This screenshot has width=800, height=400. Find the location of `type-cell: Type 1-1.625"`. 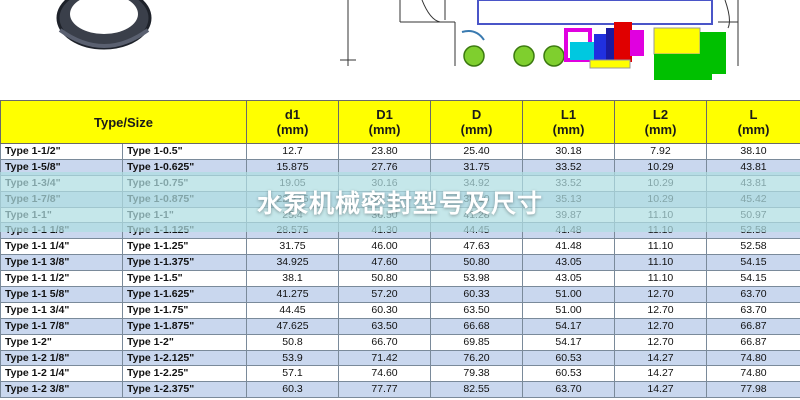

type-cell: Type 1-1.625" is located at coordinates (184, 294).